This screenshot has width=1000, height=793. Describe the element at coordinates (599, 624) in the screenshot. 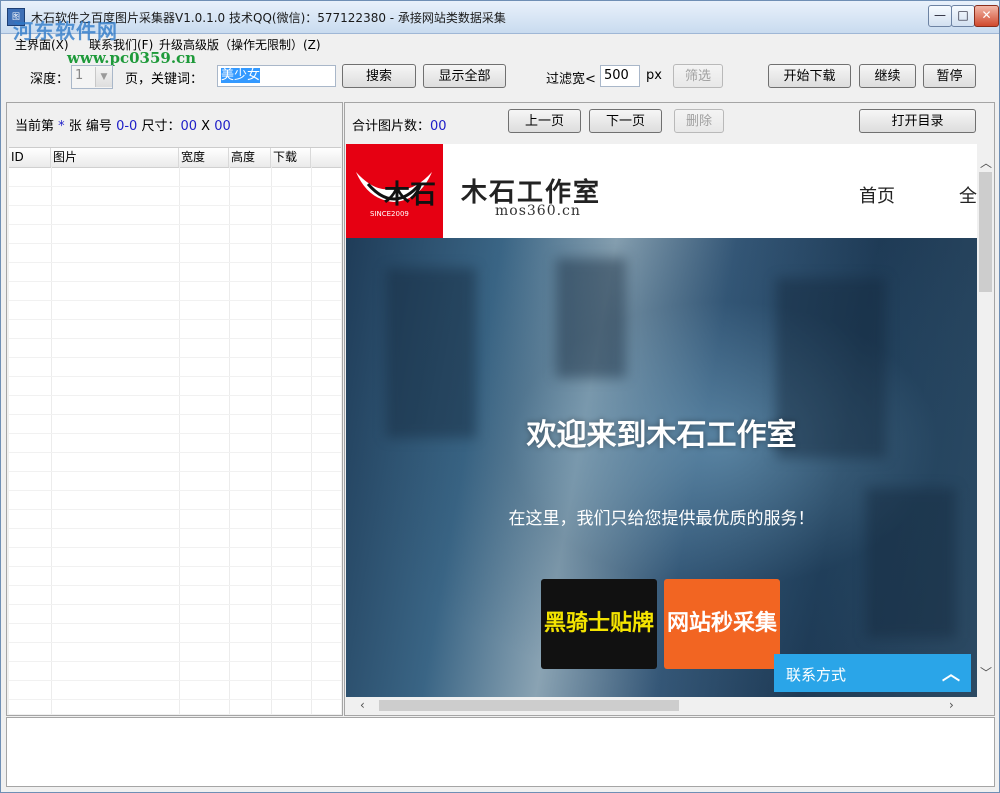

I see `black-knight-button: 黑骑士贴牌` at that location.